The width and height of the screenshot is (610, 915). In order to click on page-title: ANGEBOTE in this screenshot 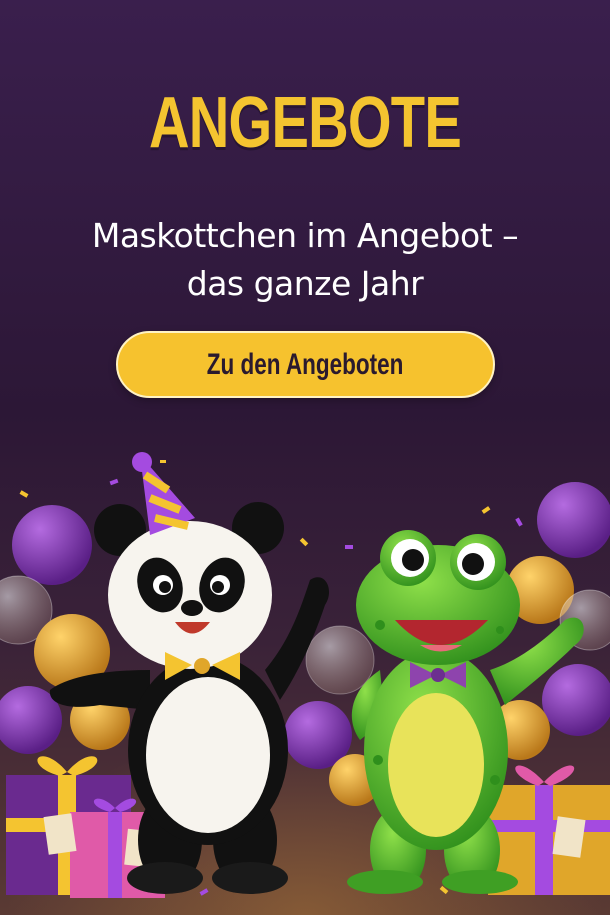, I will do `click(305, 123)`.